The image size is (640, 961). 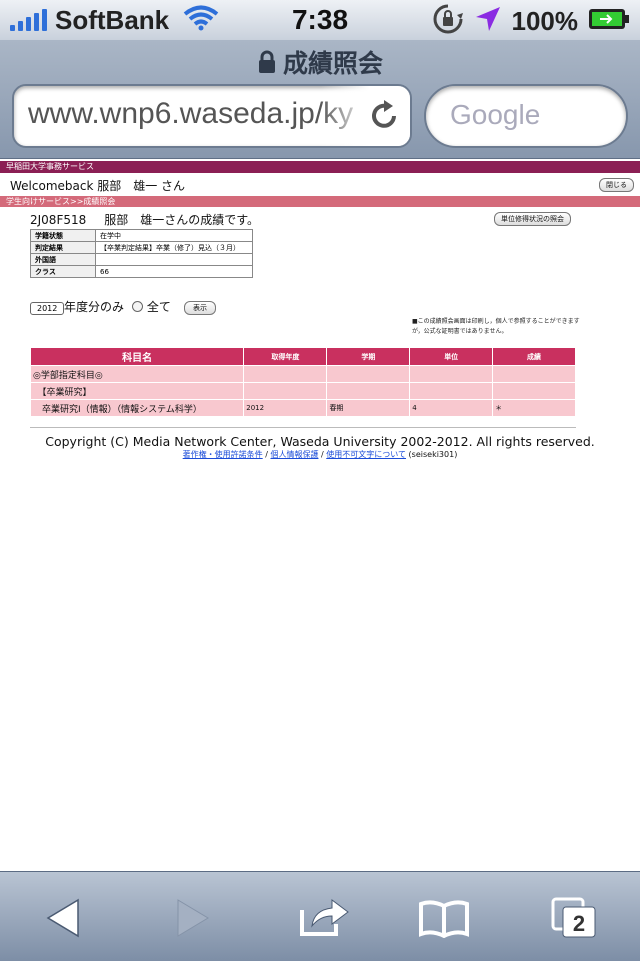 What do you see at coordinates (267, 65) in the screenshot?
I see `lock-icon` at bounding box center [267, 65].